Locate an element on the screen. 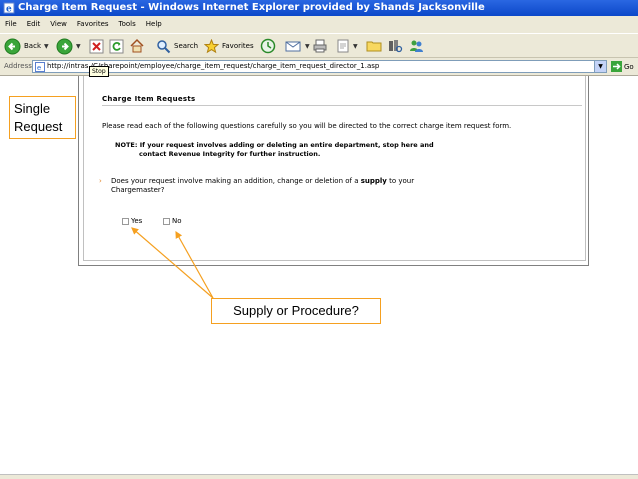 Image resolution: width=638 pixels, height=479 pixels. page-icon: e is located at coordinates (40, 67).